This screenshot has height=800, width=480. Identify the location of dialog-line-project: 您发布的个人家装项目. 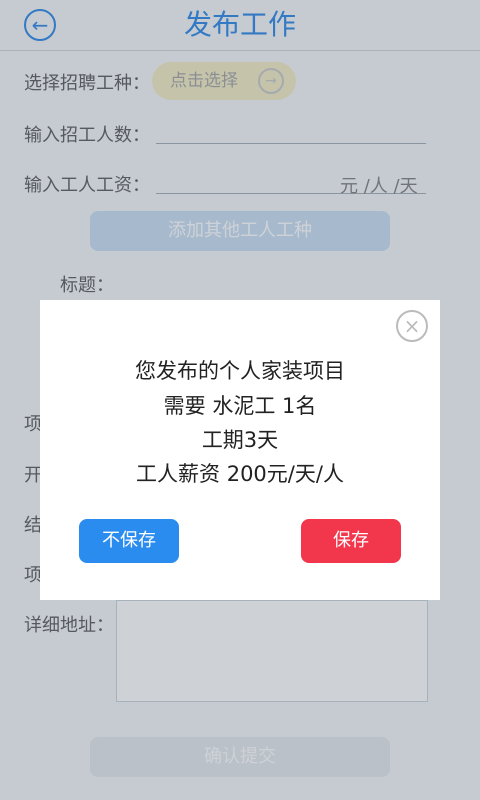
(240, 371).